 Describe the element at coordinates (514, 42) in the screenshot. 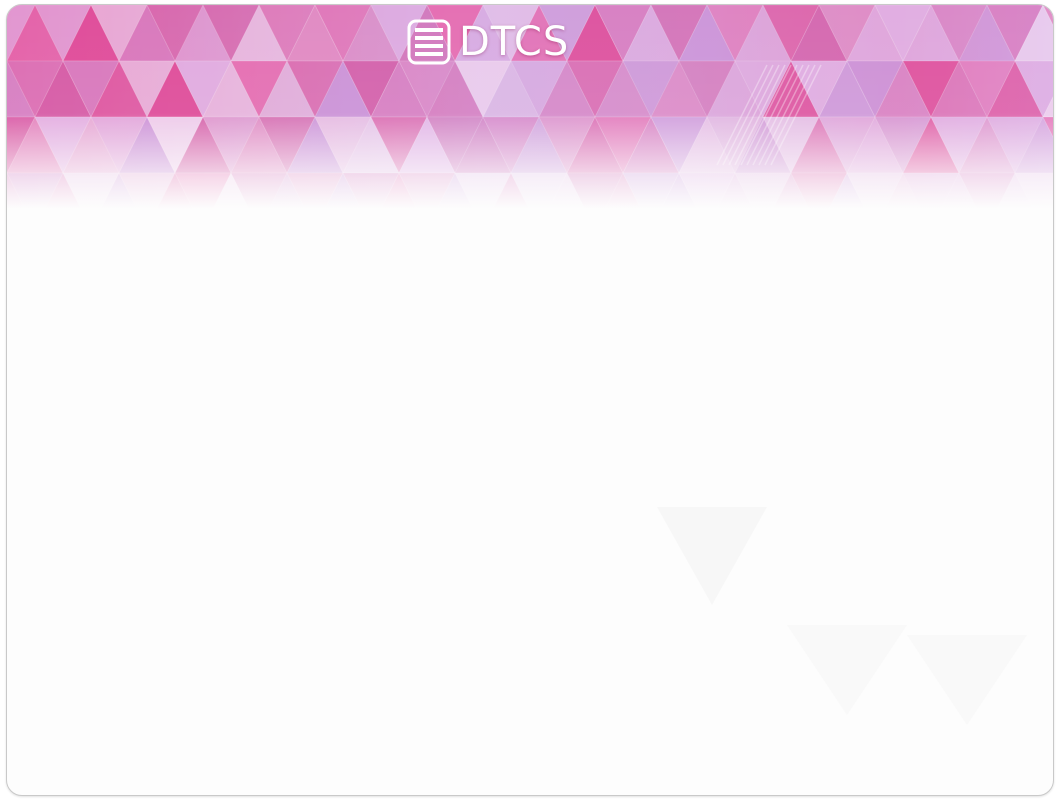

I see `logo-text: DTCS` at that location.